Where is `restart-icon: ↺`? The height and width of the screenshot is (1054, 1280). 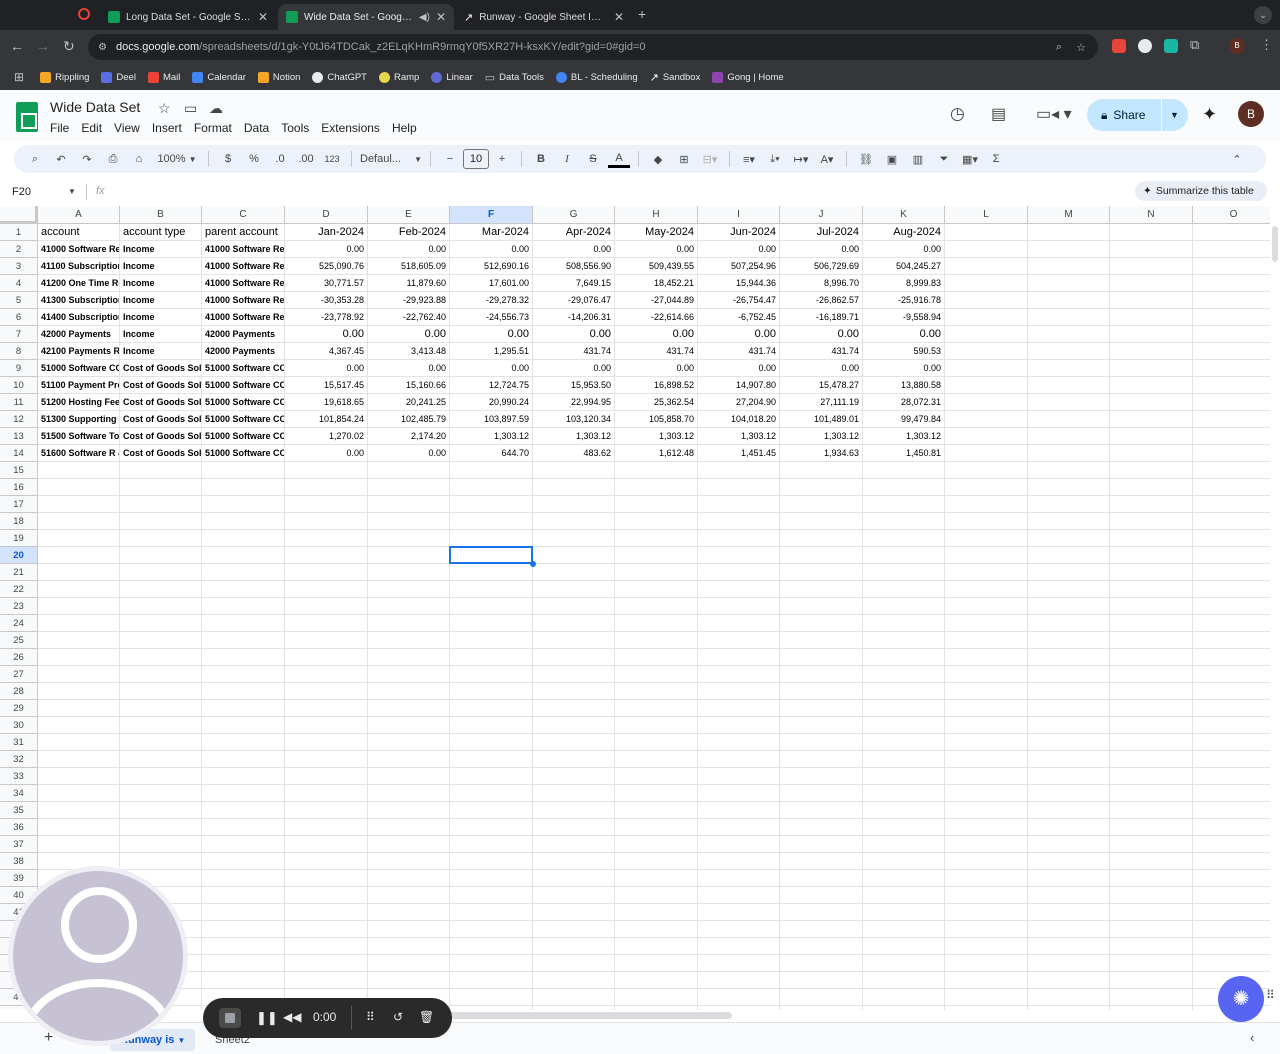 restart-icon: ↺ is located at coordinates (398, 1017).